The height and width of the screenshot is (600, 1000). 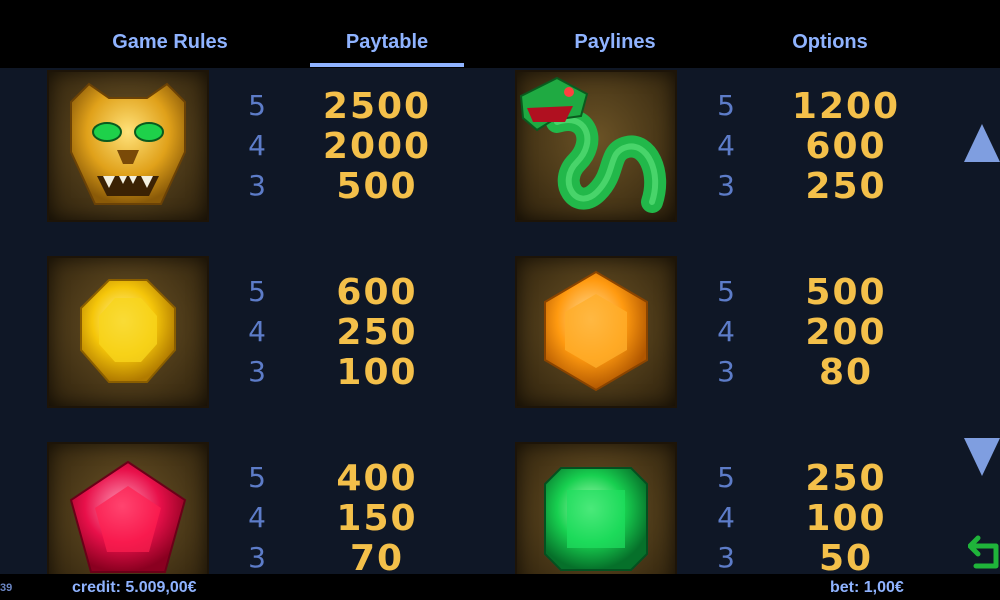 What do you see at coordinates (593, 144) in the screenshot?
I see `serpent-icon` at bounding box center [593, 144].